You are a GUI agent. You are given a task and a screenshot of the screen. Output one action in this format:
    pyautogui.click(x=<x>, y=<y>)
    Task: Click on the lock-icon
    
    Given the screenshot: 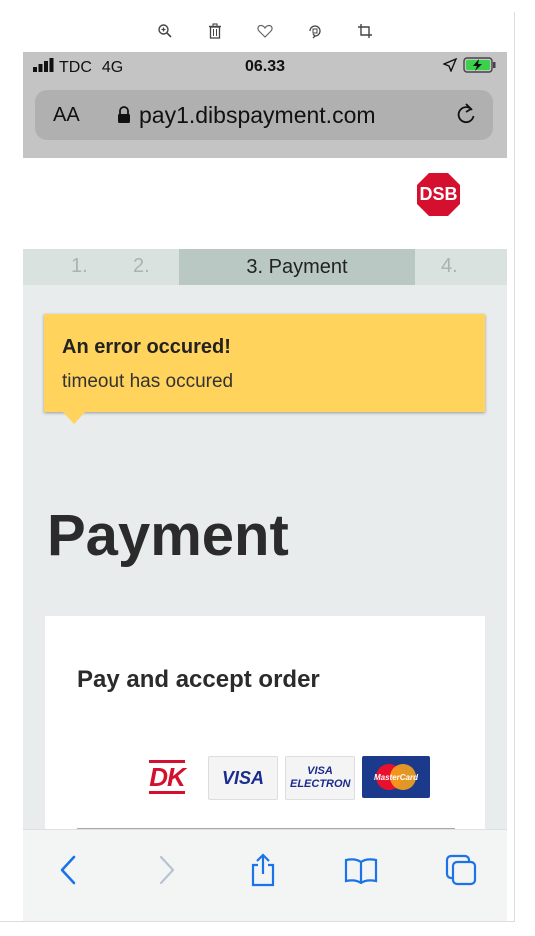 What is the action you would take?
    pyautogui.click(x=124, y=117)
    